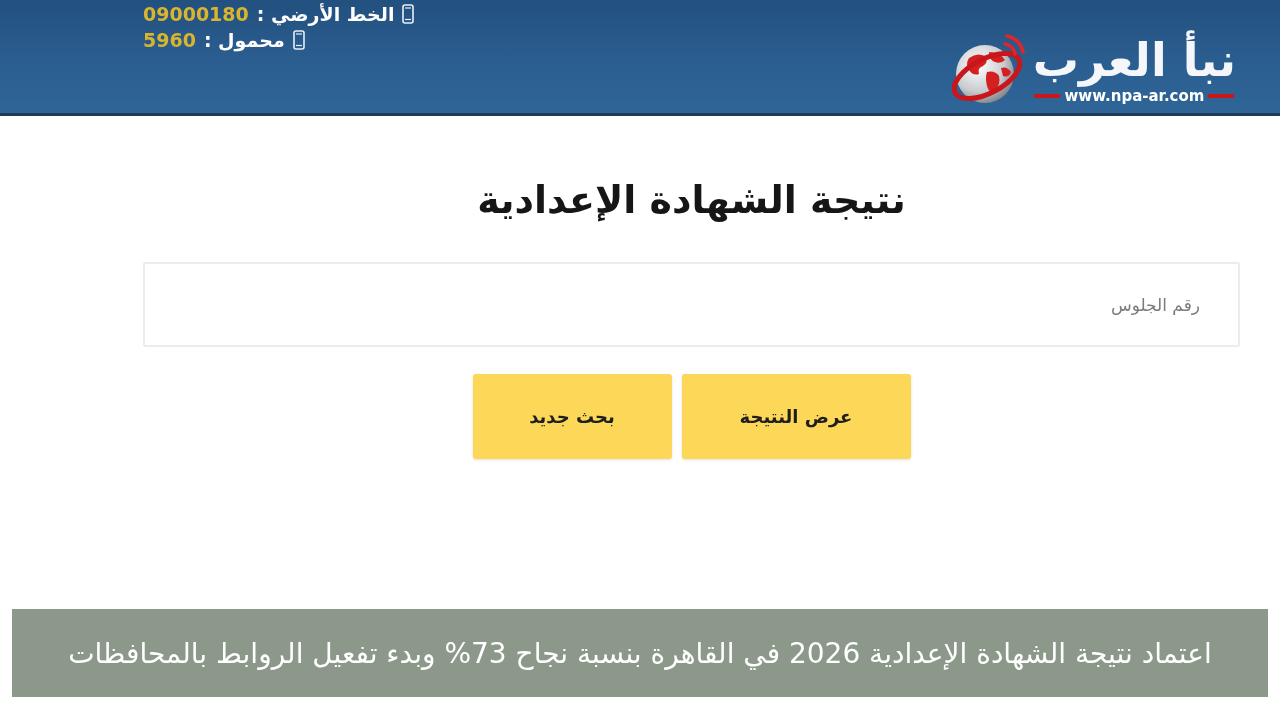 This screenshot has height=720, width=1280. I want to click on show-result-button: عرض النتيجة, so click(796, 416).